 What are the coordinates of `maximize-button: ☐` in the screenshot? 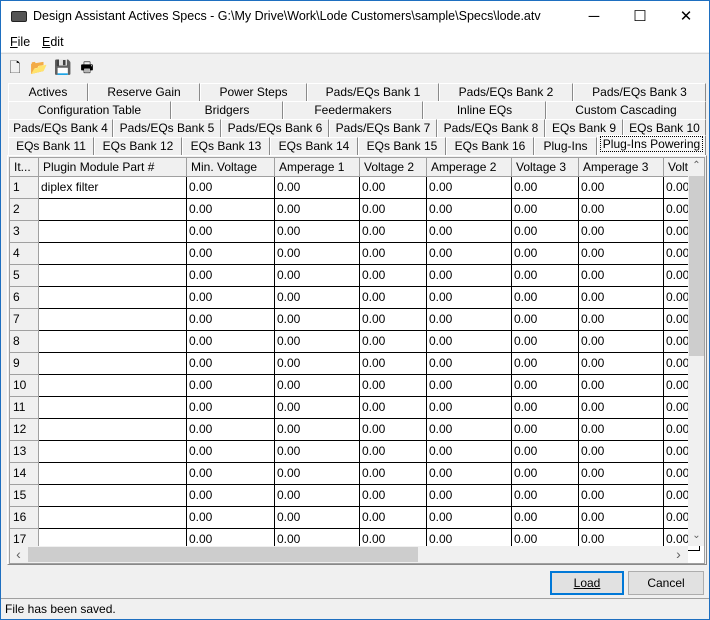 It's located at (640, 16).